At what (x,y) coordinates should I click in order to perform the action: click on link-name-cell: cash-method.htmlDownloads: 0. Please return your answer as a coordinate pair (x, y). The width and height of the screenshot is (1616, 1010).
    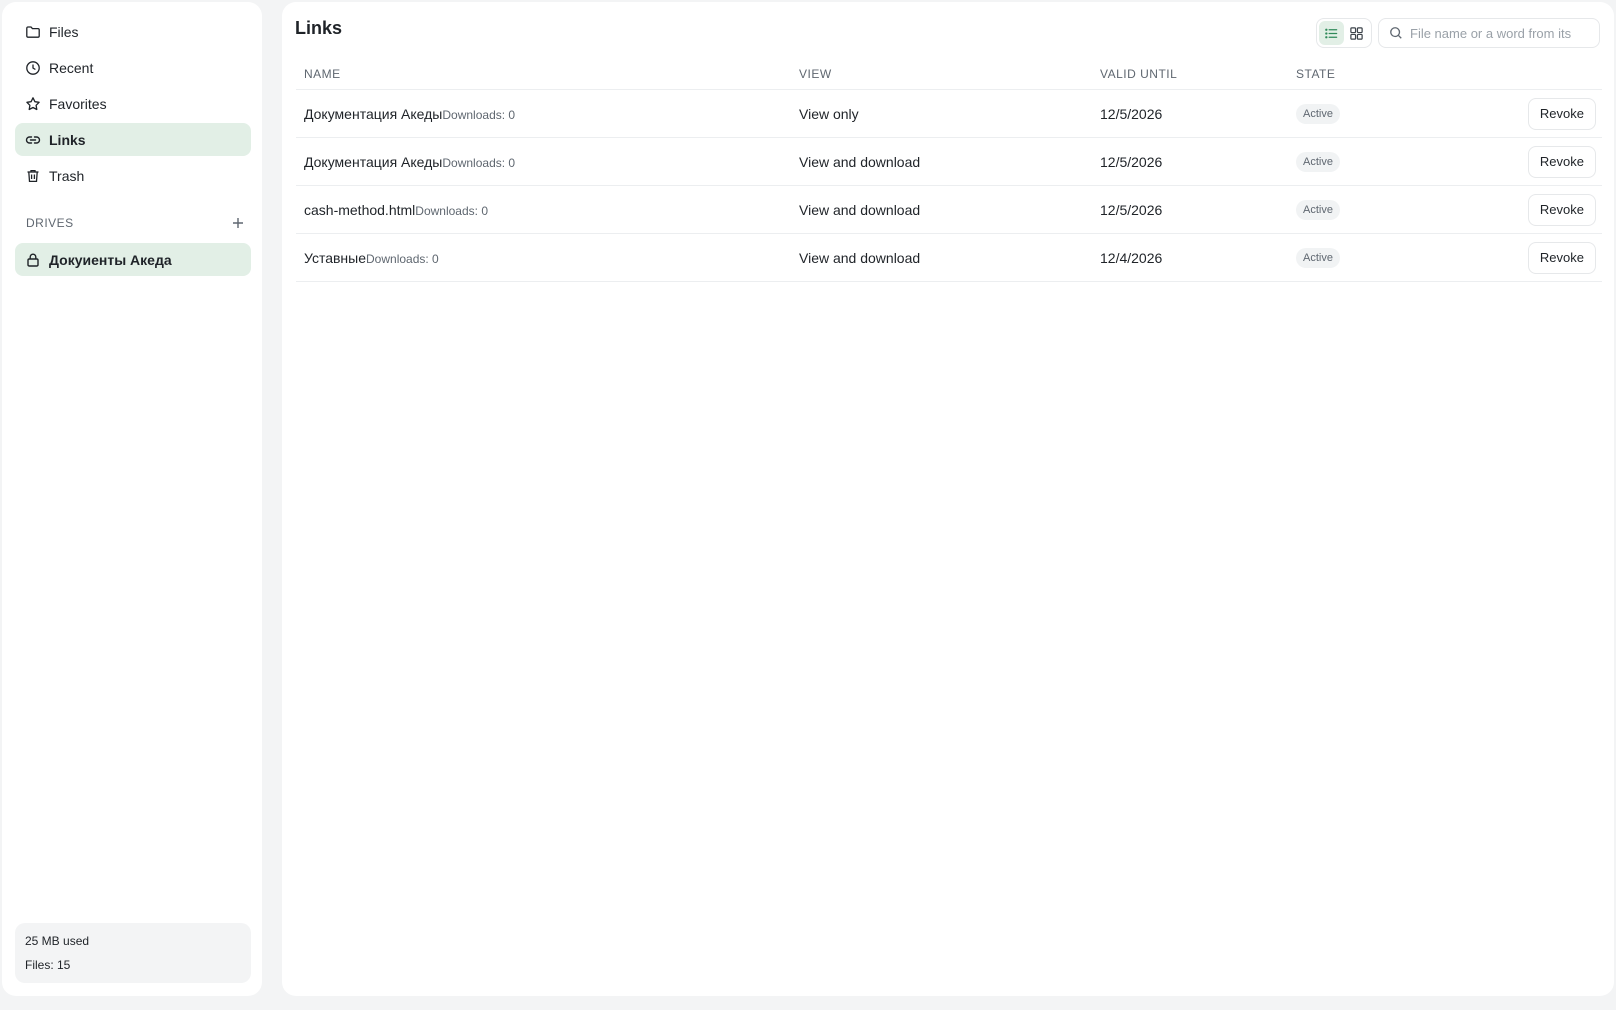
    Looking at the image, I should click on (543, 210).